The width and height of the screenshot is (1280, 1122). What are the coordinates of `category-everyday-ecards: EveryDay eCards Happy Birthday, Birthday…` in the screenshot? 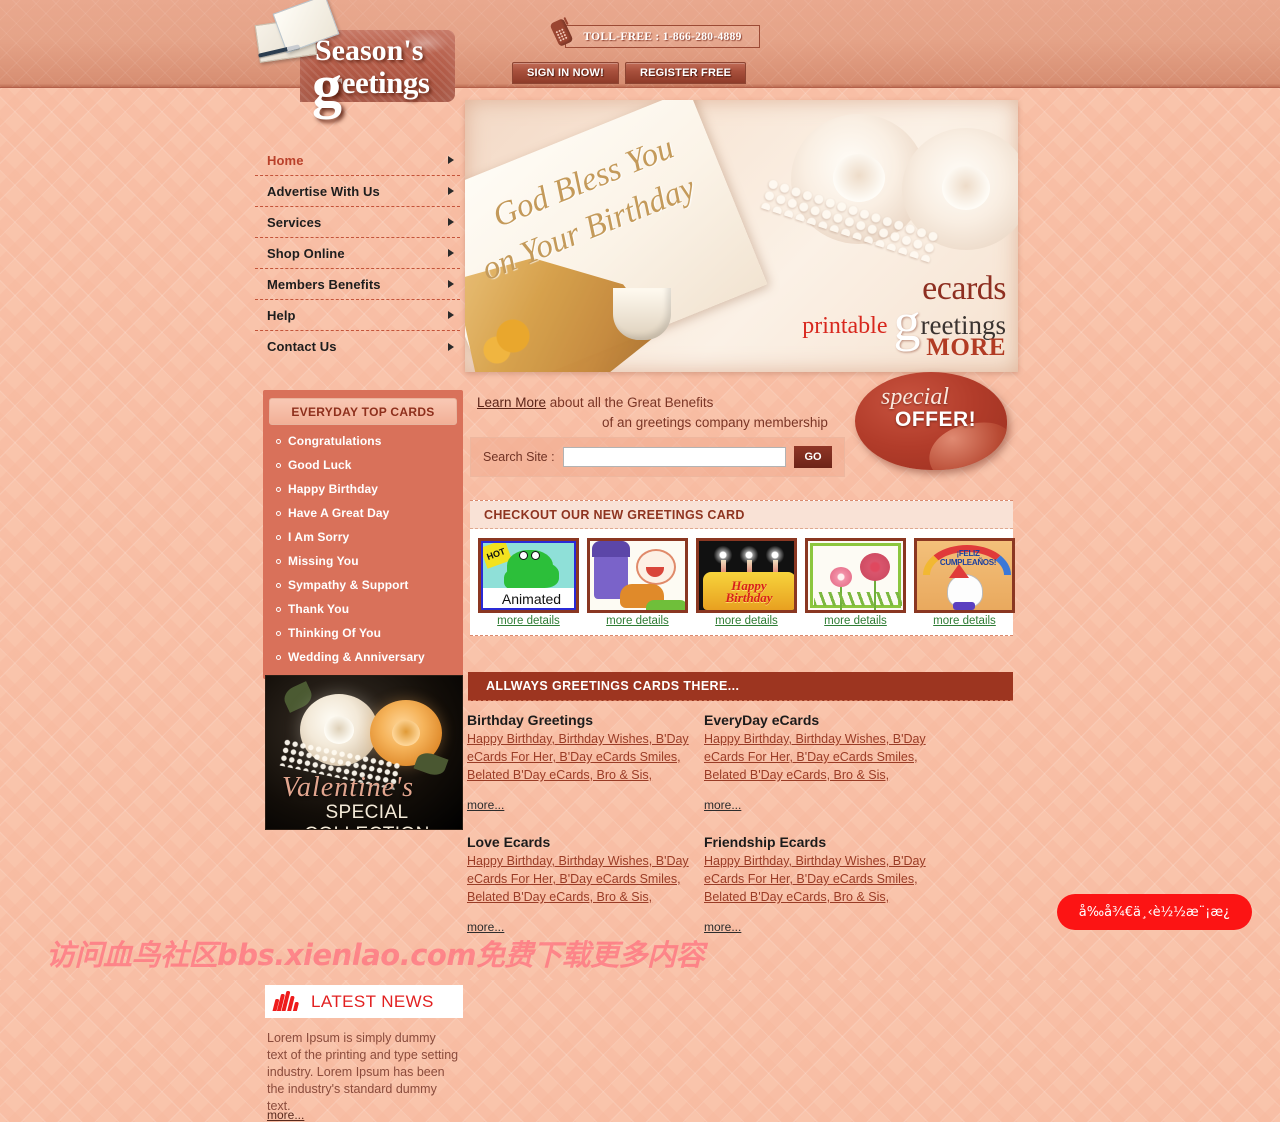 It's located at (822, 763).